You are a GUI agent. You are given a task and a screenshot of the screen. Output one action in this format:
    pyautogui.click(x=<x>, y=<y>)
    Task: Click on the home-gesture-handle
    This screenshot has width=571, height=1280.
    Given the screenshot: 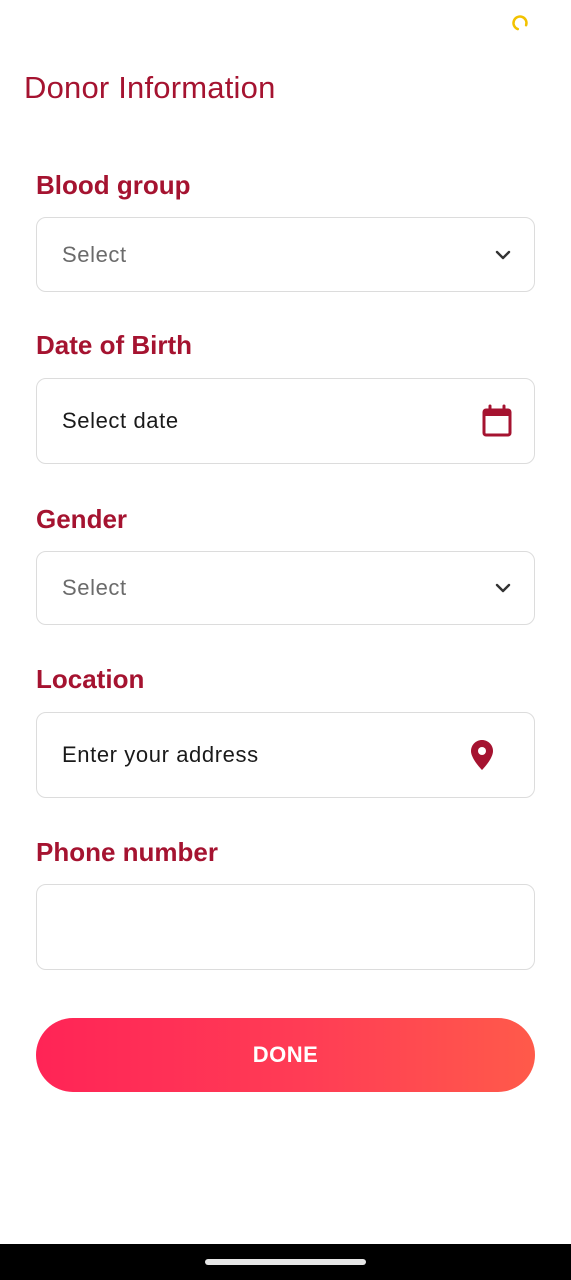 What is the action you would take?
    pyautogui.click(x=285, y=1262)
    